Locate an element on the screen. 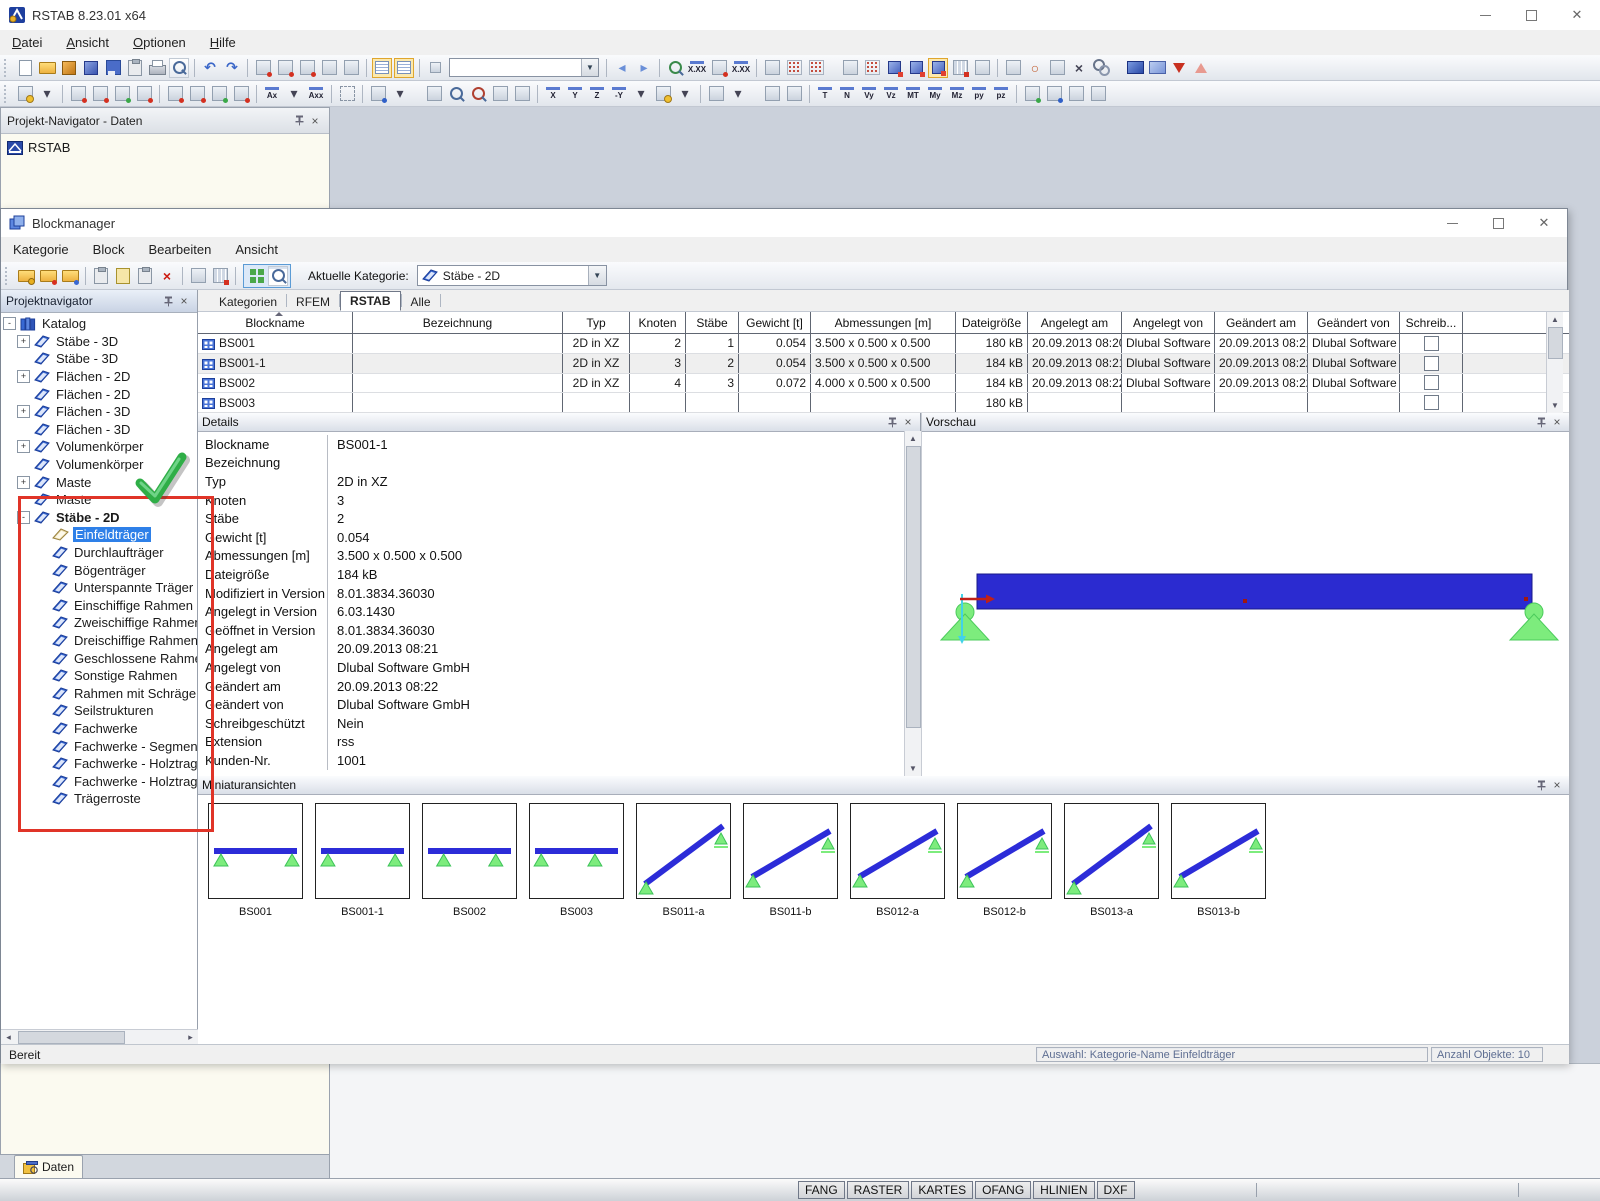 The height and width of the screenshot is (1201, 1600). tab-daten: Daten is located at coordinates (49, 1166).